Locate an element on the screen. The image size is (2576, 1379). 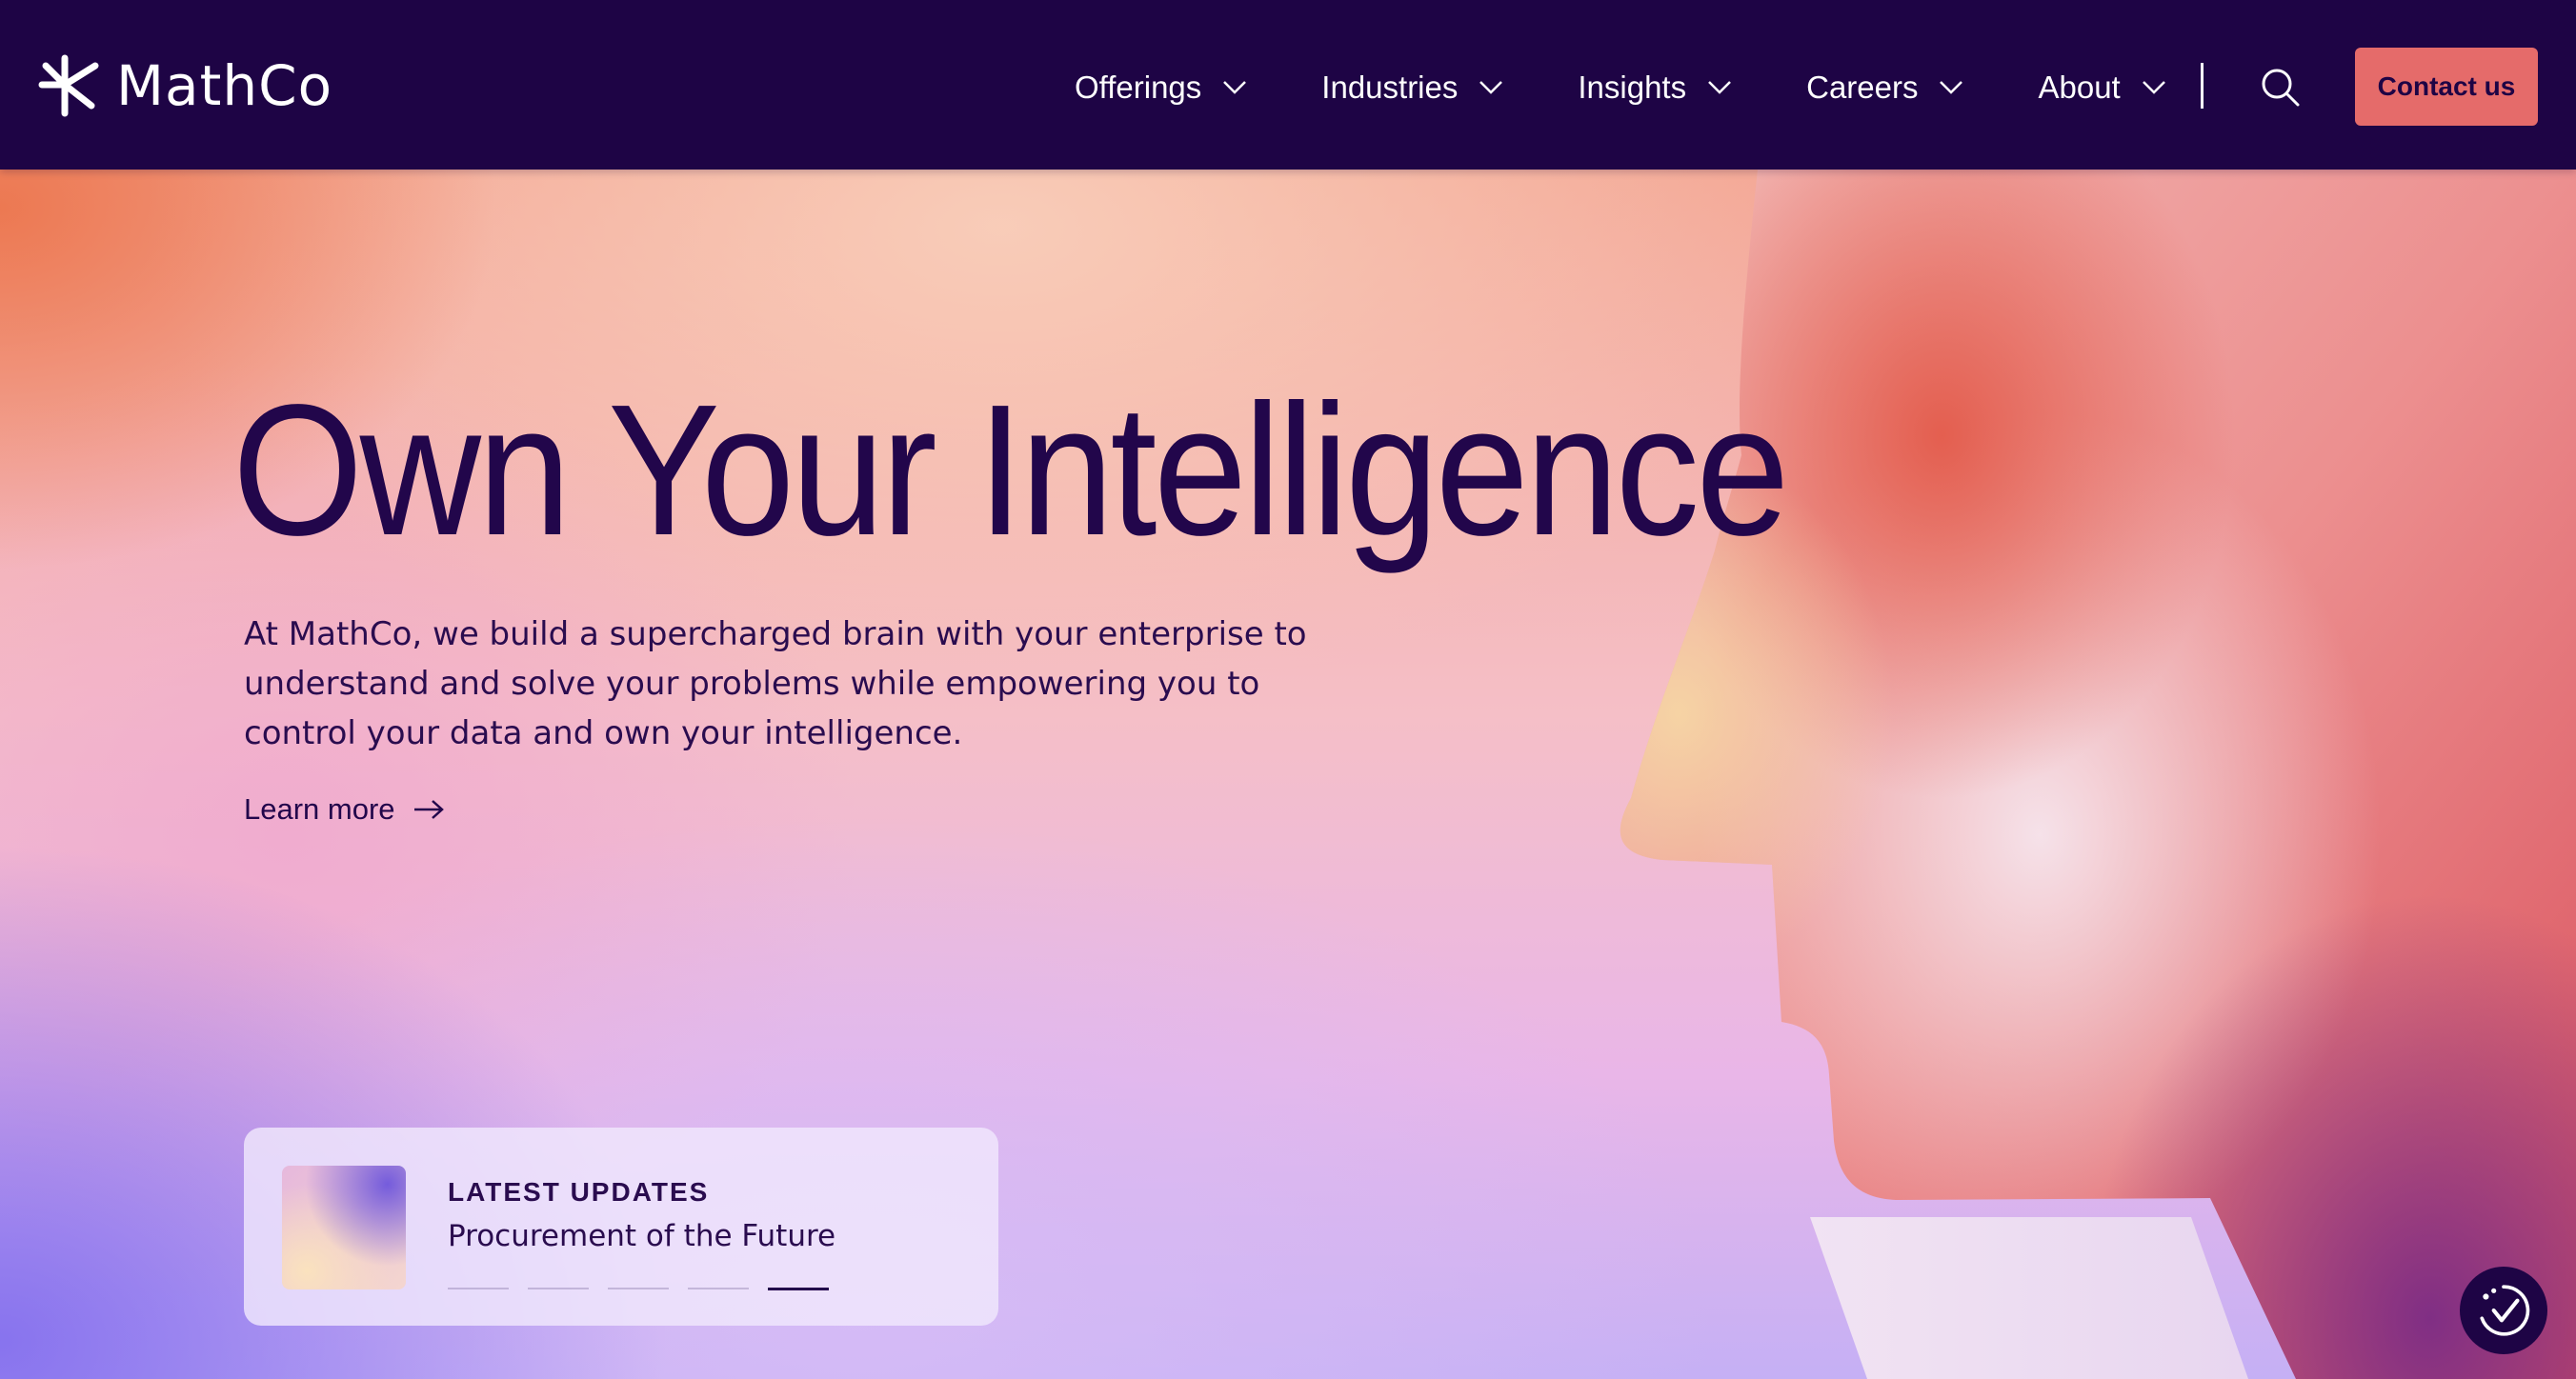
updates-kicker: LATEST UPDATES is located at coordinates (579, 1192).